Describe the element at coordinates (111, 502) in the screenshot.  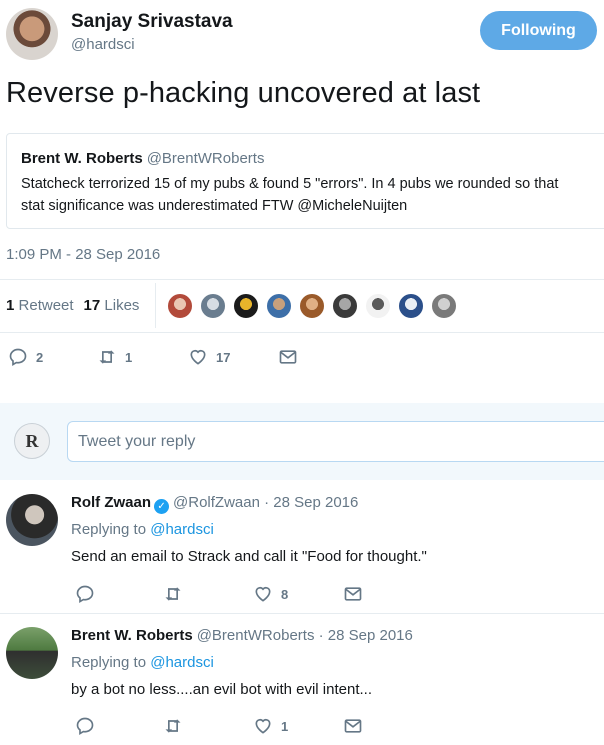
I see `reply-author-name: Rolf Zwaan` at that location.